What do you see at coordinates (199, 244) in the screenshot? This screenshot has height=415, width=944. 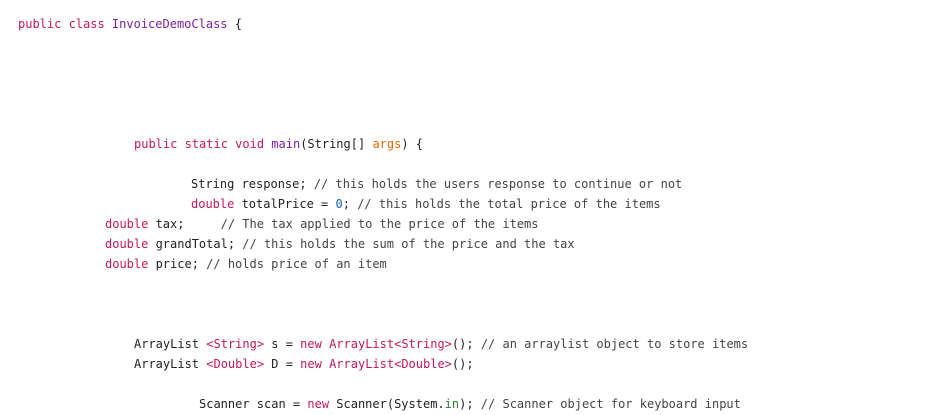 I see `code-text: grandTotal;` at bounding box center [199, 244].